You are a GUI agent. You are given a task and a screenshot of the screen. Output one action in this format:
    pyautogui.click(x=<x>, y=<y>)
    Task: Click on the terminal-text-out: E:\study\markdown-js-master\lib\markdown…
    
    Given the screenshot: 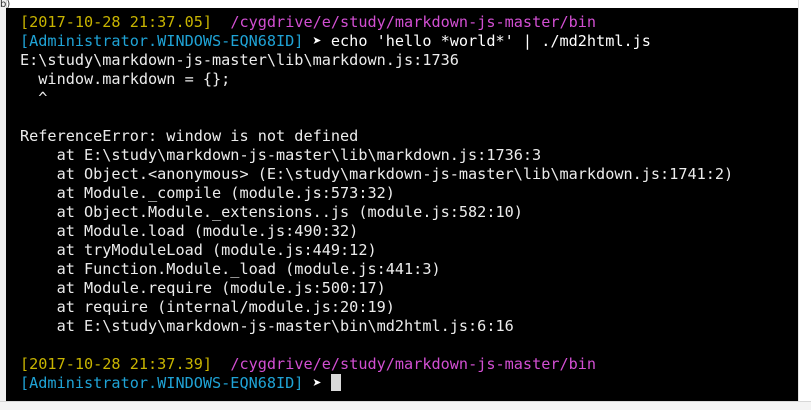 What is the action you would take?
    pyautogui.click(x=239, y=60)
    